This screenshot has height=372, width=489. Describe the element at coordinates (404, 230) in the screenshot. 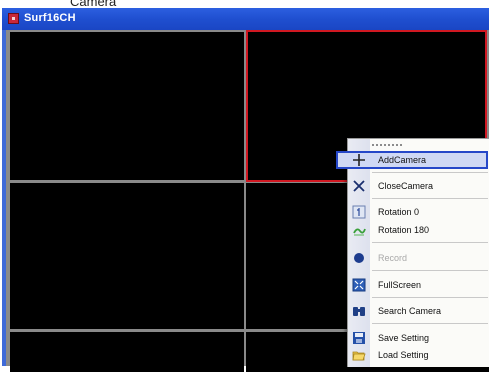

I see `menu-item-label: Rotation 180` at that location.